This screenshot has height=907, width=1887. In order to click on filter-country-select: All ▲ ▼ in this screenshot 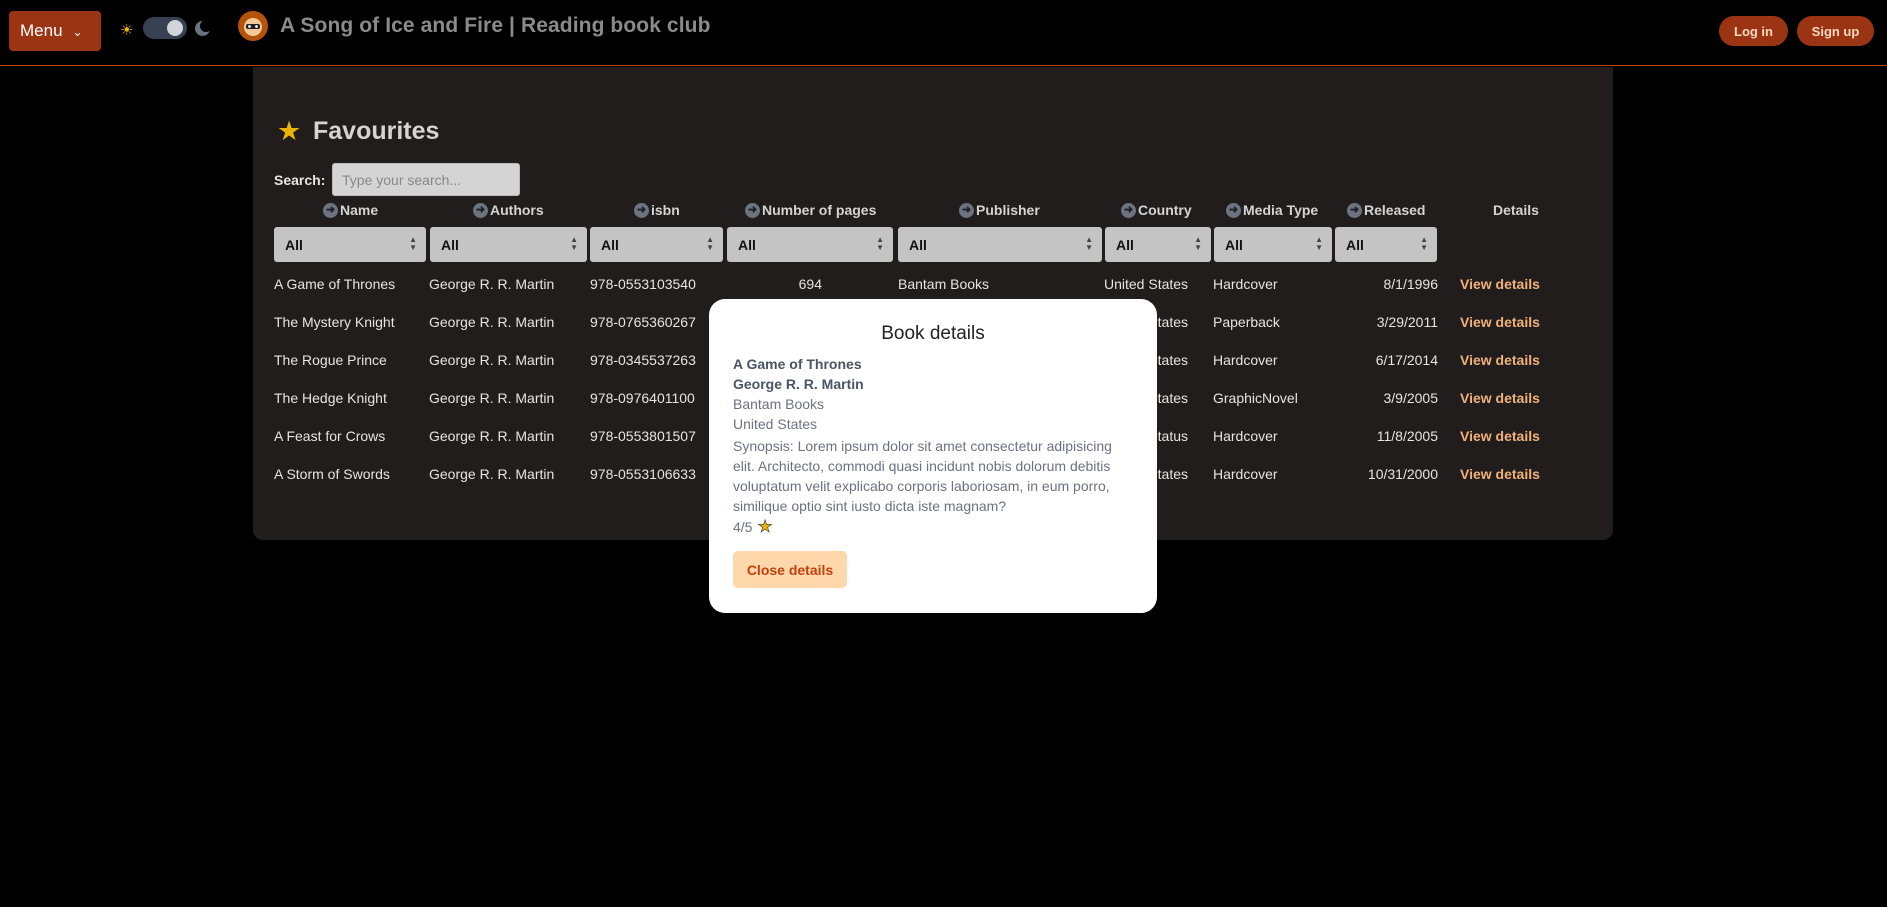, I will do `click(1158, 244)`.